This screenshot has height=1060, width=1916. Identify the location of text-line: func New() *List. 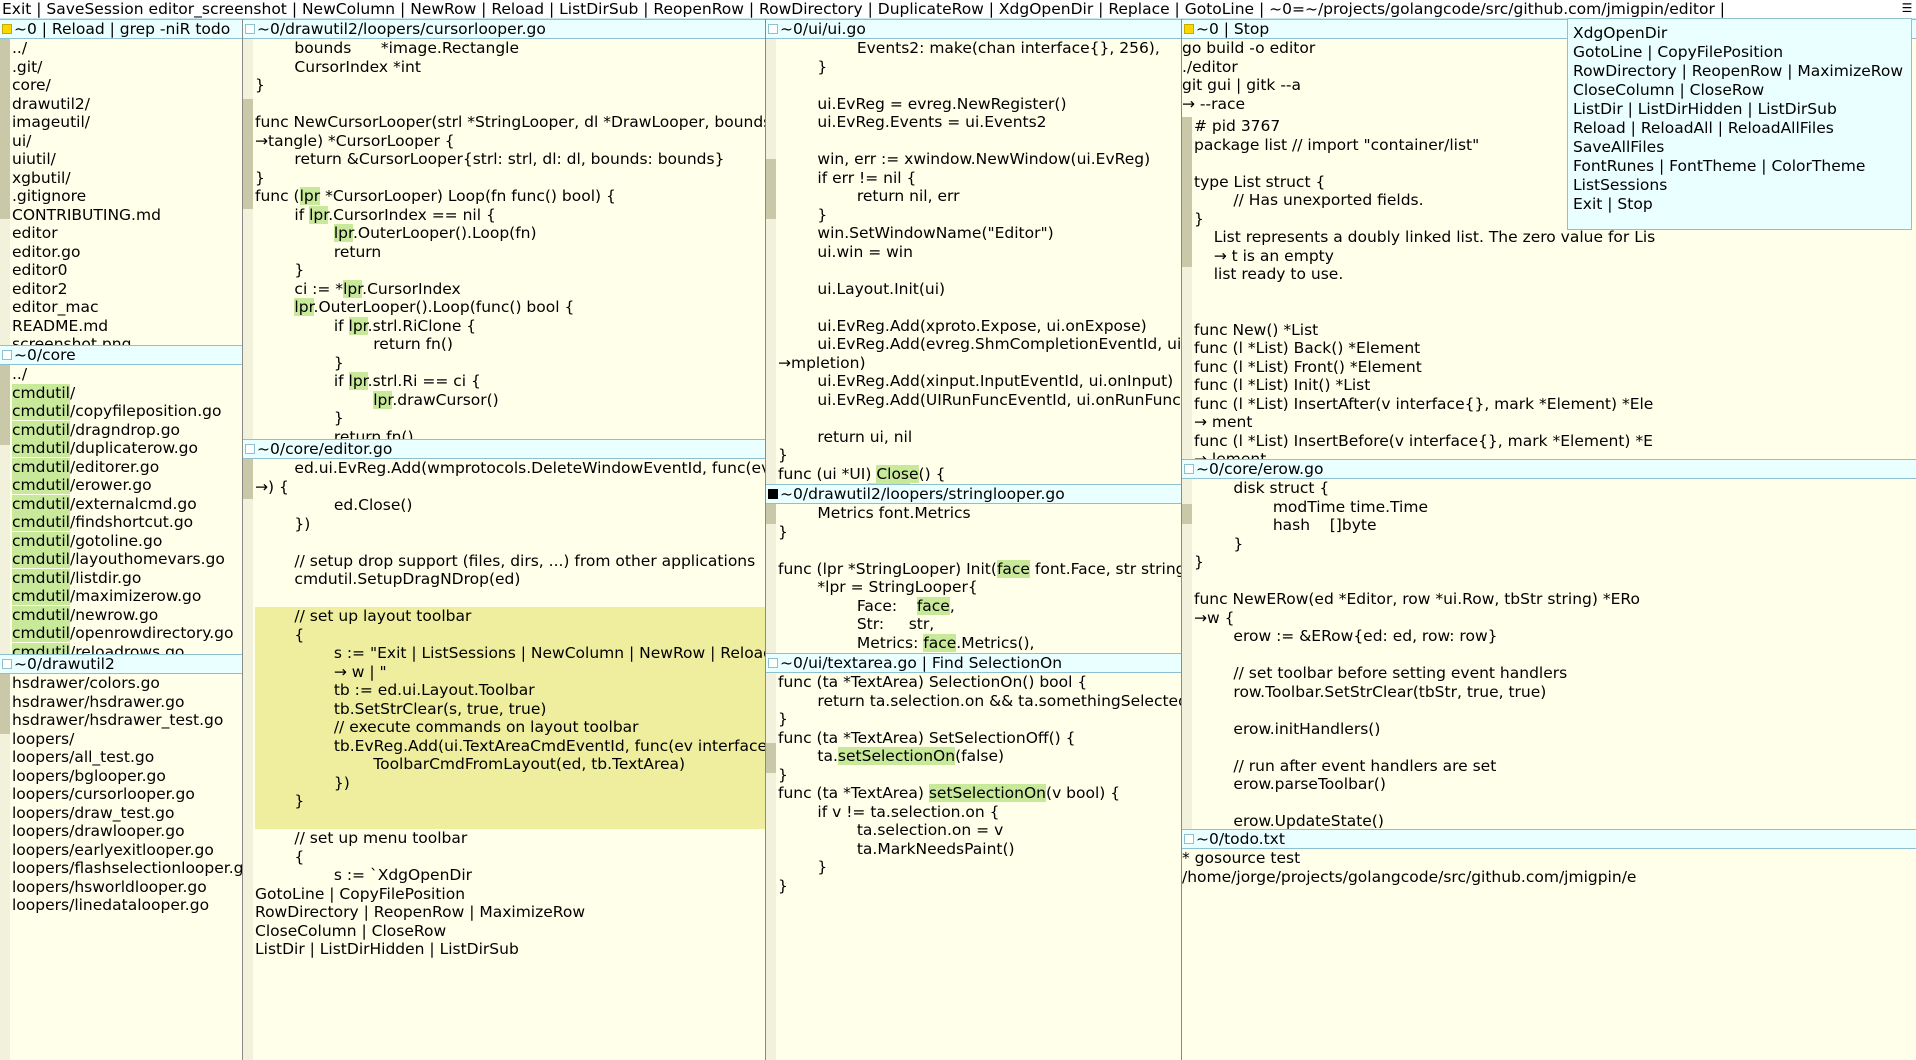
(1555, 330).